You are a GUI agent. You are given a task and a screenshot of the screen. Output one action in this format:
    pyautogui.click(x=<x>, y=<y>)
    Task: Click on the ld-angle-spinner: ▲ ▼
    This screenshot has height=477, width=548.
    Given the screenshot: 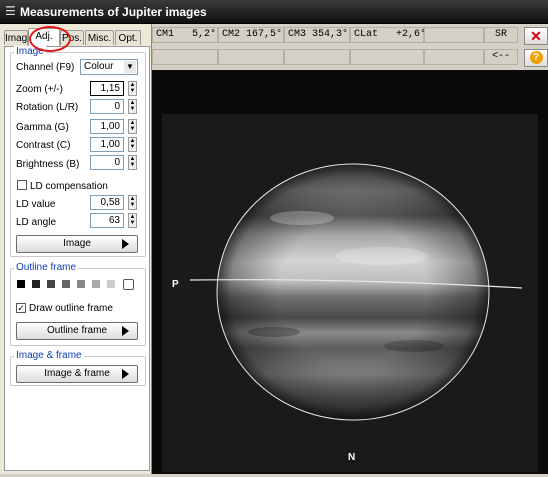 What is the action you would take?
    pyautogui.click(x=132, y=220)
    